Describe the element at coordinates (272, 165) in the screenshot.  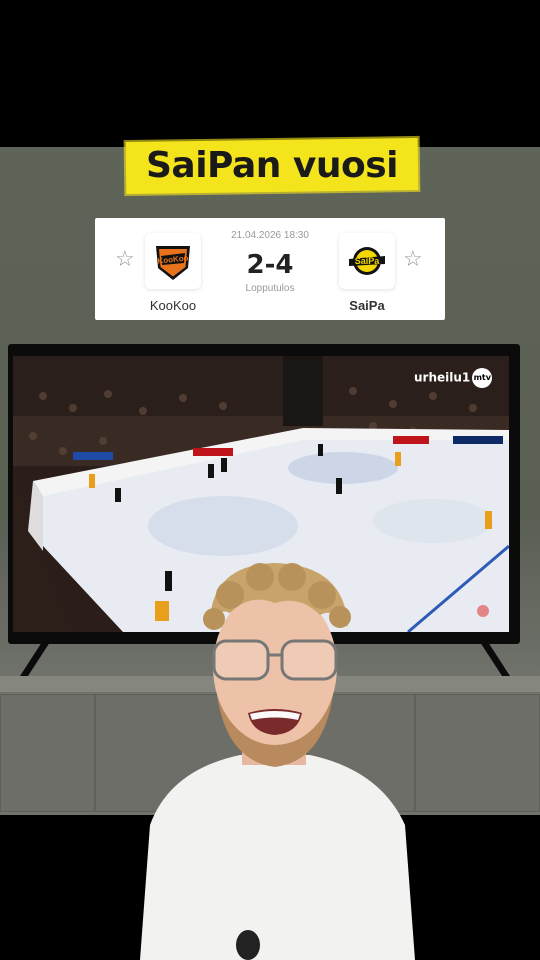
I see `video-title: SaiPan vuosi` at that location.